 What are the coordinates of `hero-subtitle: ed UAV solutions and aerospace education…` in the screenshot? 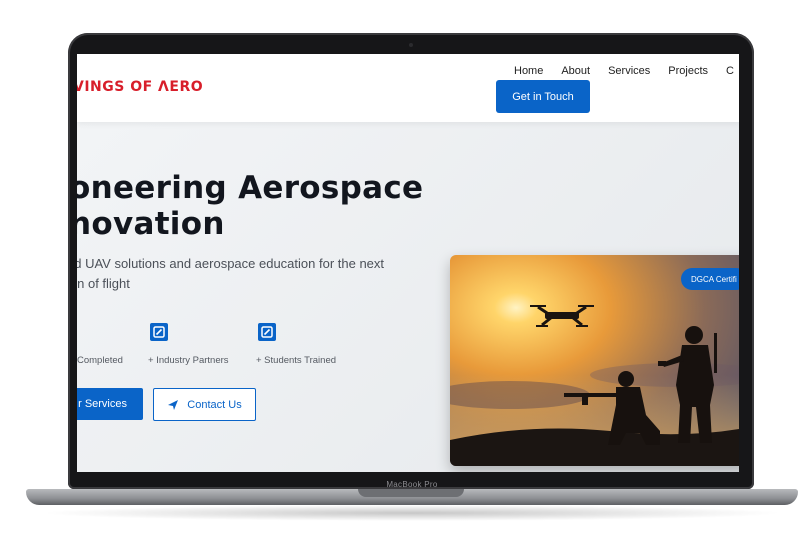 It's located at (230, 274).